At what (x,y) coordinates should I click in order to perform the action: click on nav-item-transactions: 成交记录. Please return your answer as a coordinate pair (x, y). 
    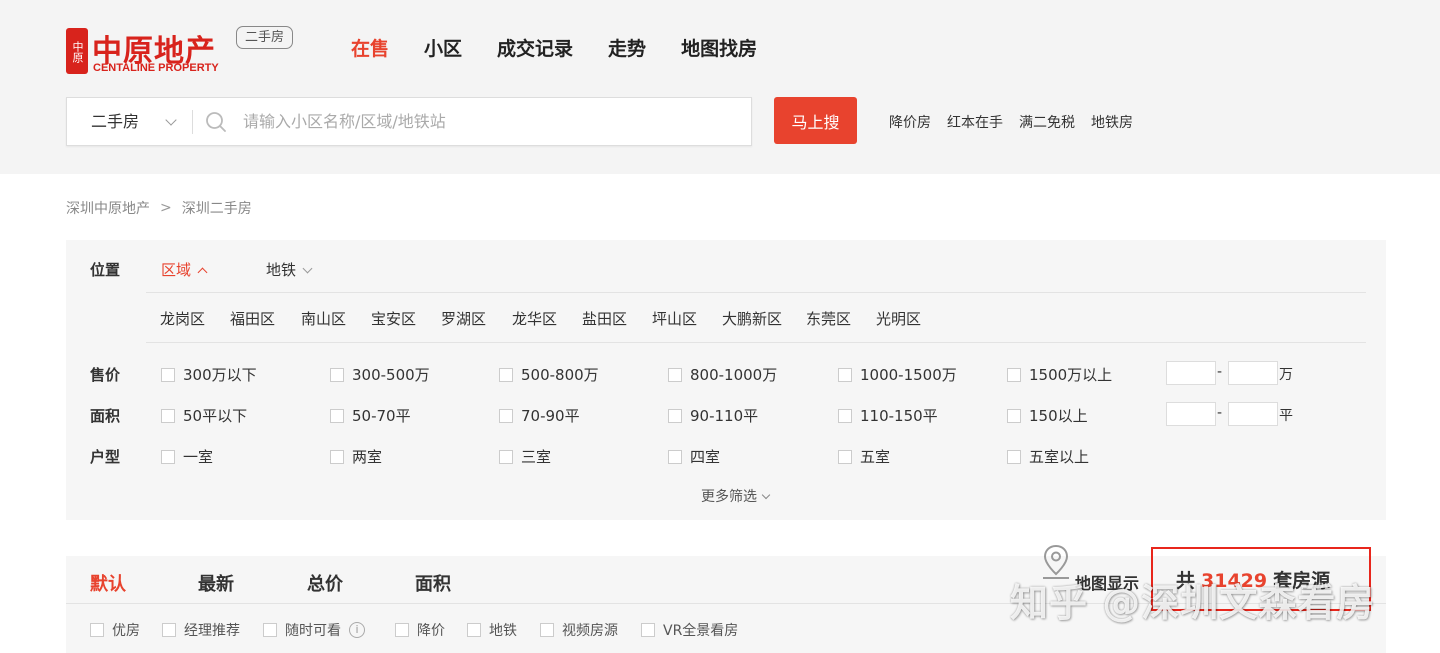
    Looking at the image, I should click on (535, 47).